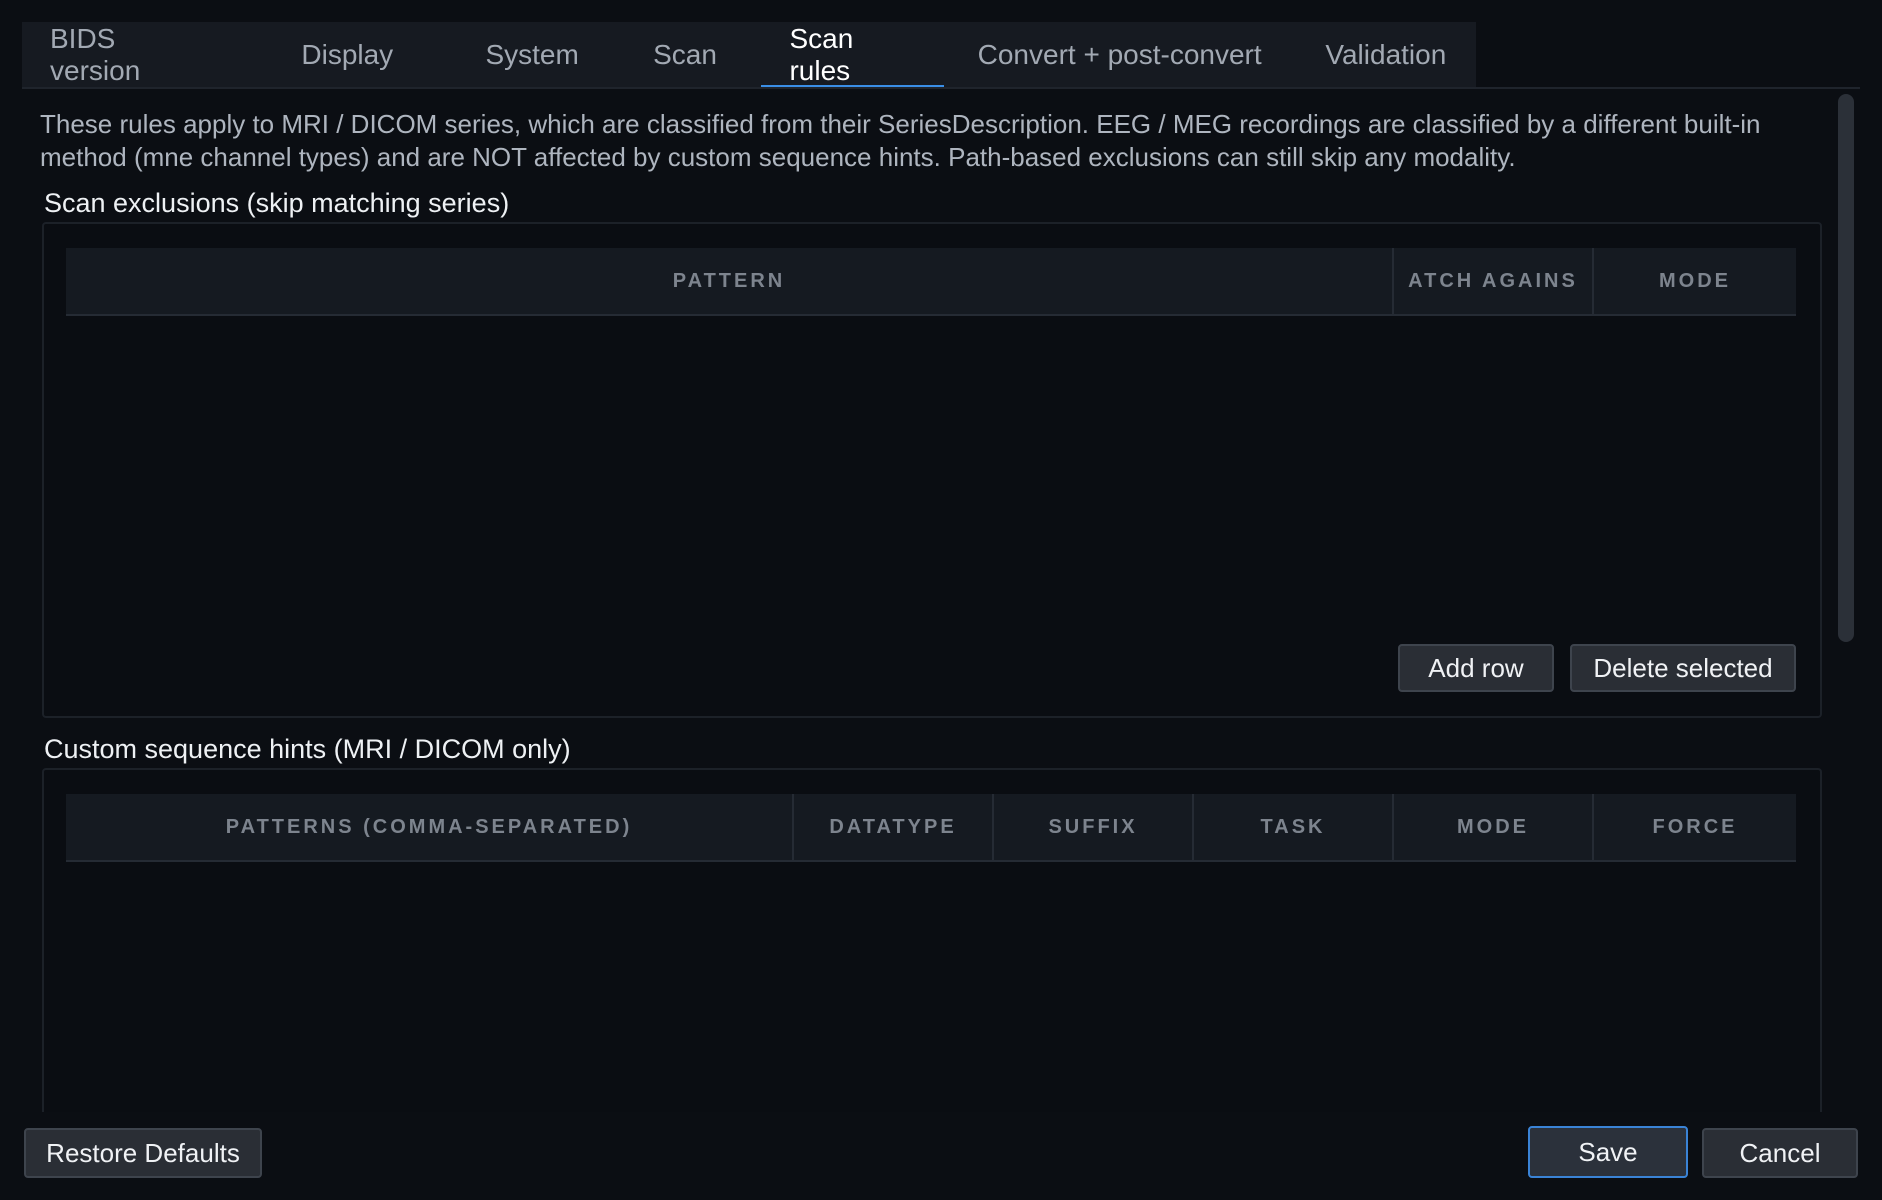 This screenshot has width=1882, height=1200. What do you see at coordinates (1683, 668) in the screenshot?
I see `delete-selected-button: Delete selected` at bounding box center [1683, 668].